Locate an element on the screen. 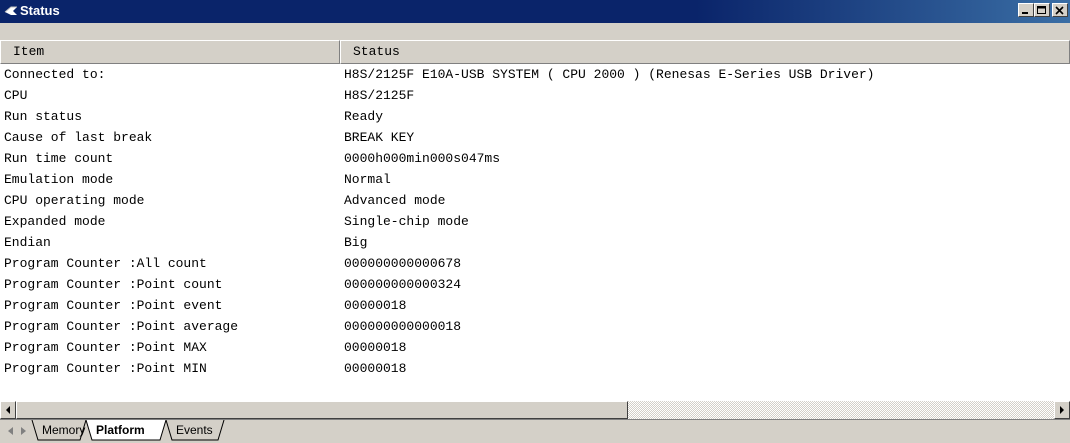  table-row: Expanded mode Single-chip mode is located at coordinates (535, 221).